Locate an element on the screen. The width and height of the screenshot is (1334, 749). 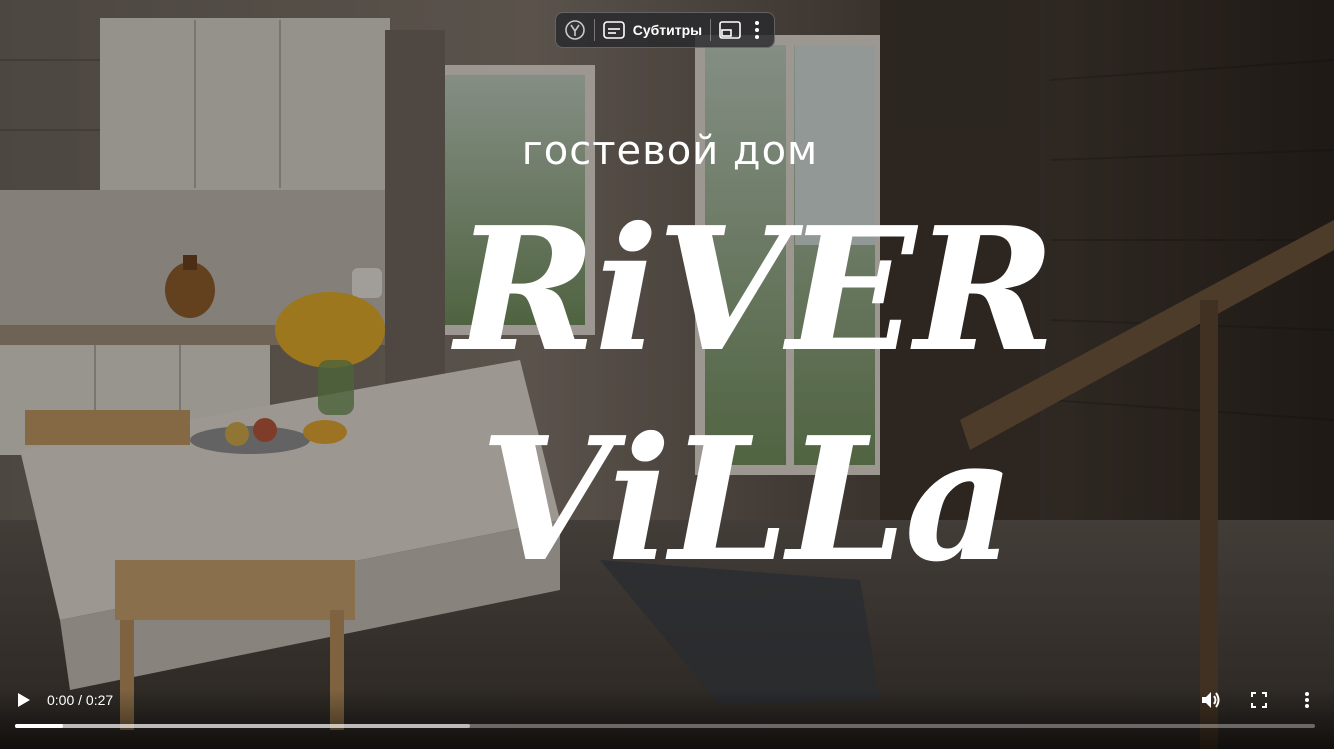
fullscreen-icon is located at coordinates (1259, 700).